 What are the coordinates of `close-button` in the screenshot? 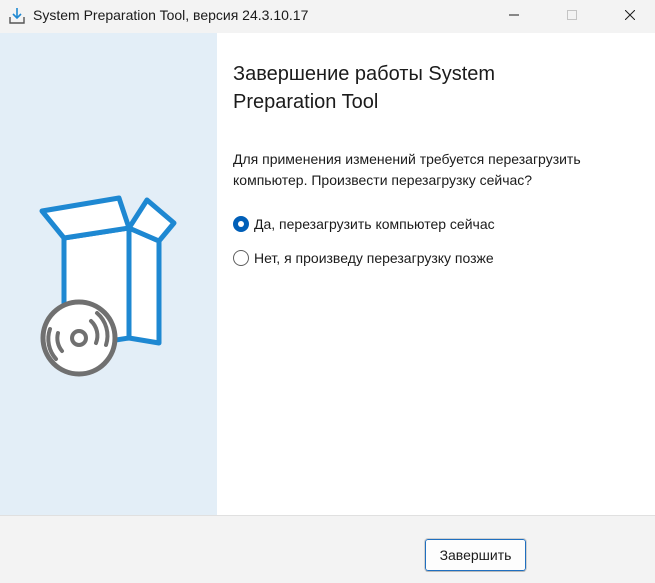 It's located at (630, 16).